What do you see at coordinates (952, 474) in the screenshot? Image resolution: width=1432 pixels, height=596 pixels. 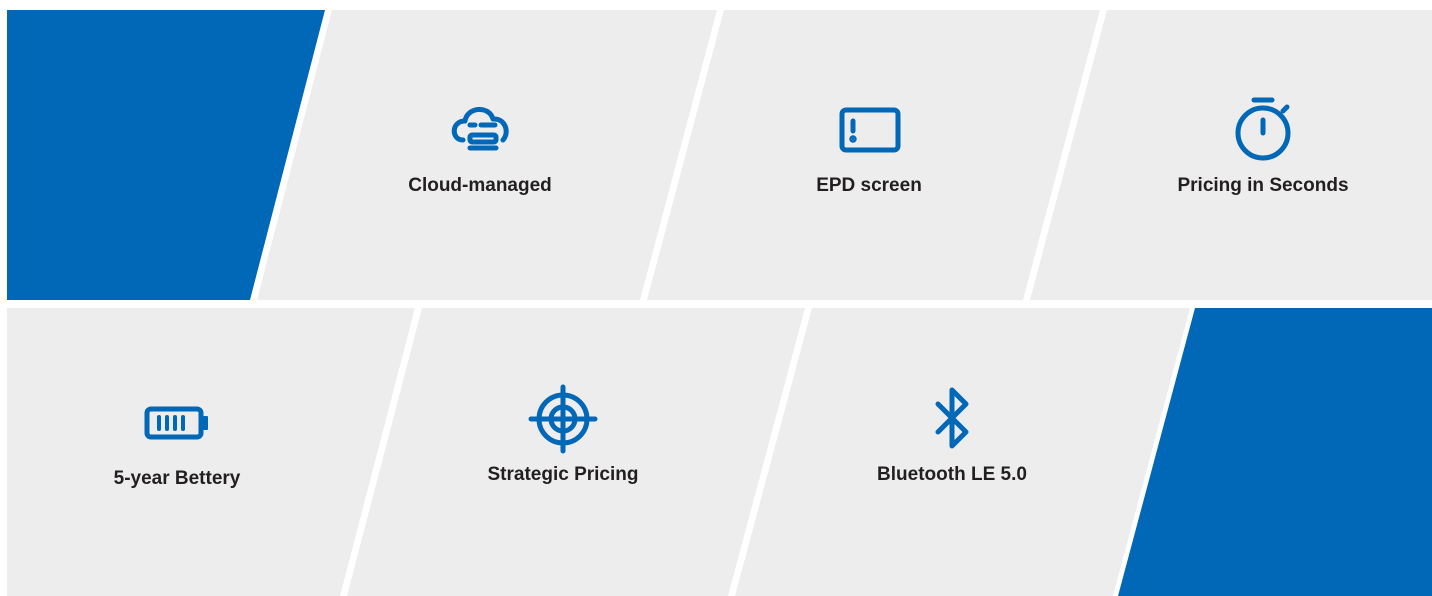 I see `feature-label: Bluetooth LE 5.0` at bounding box center [952, 474].